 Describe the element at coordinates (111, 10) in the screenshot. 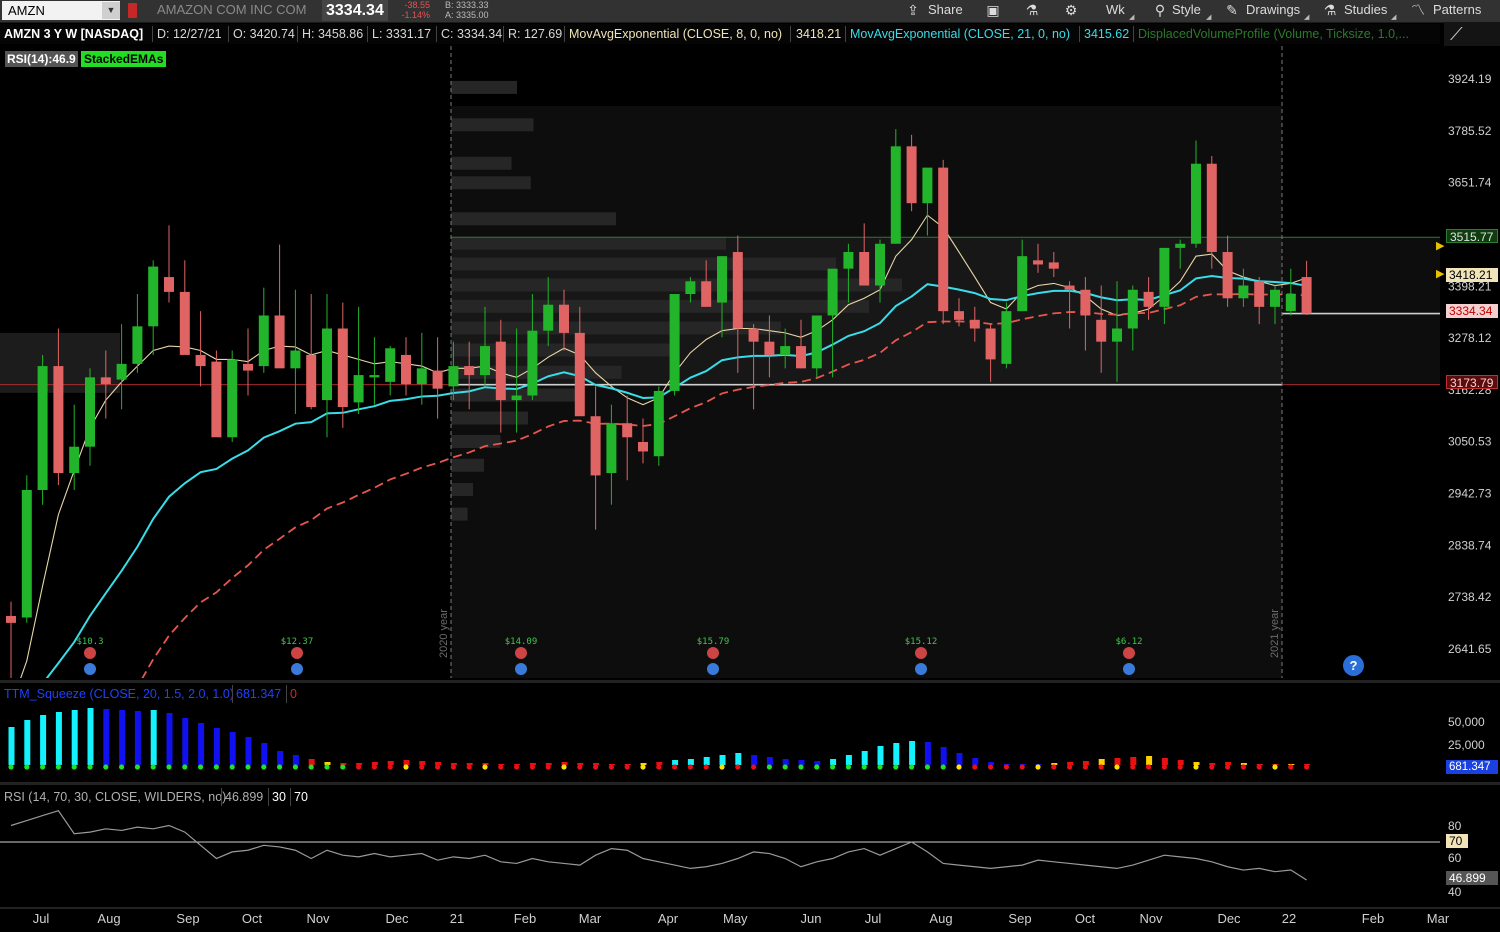

I see `symbol-dropdown-chevron-icon: ▼` at that location.